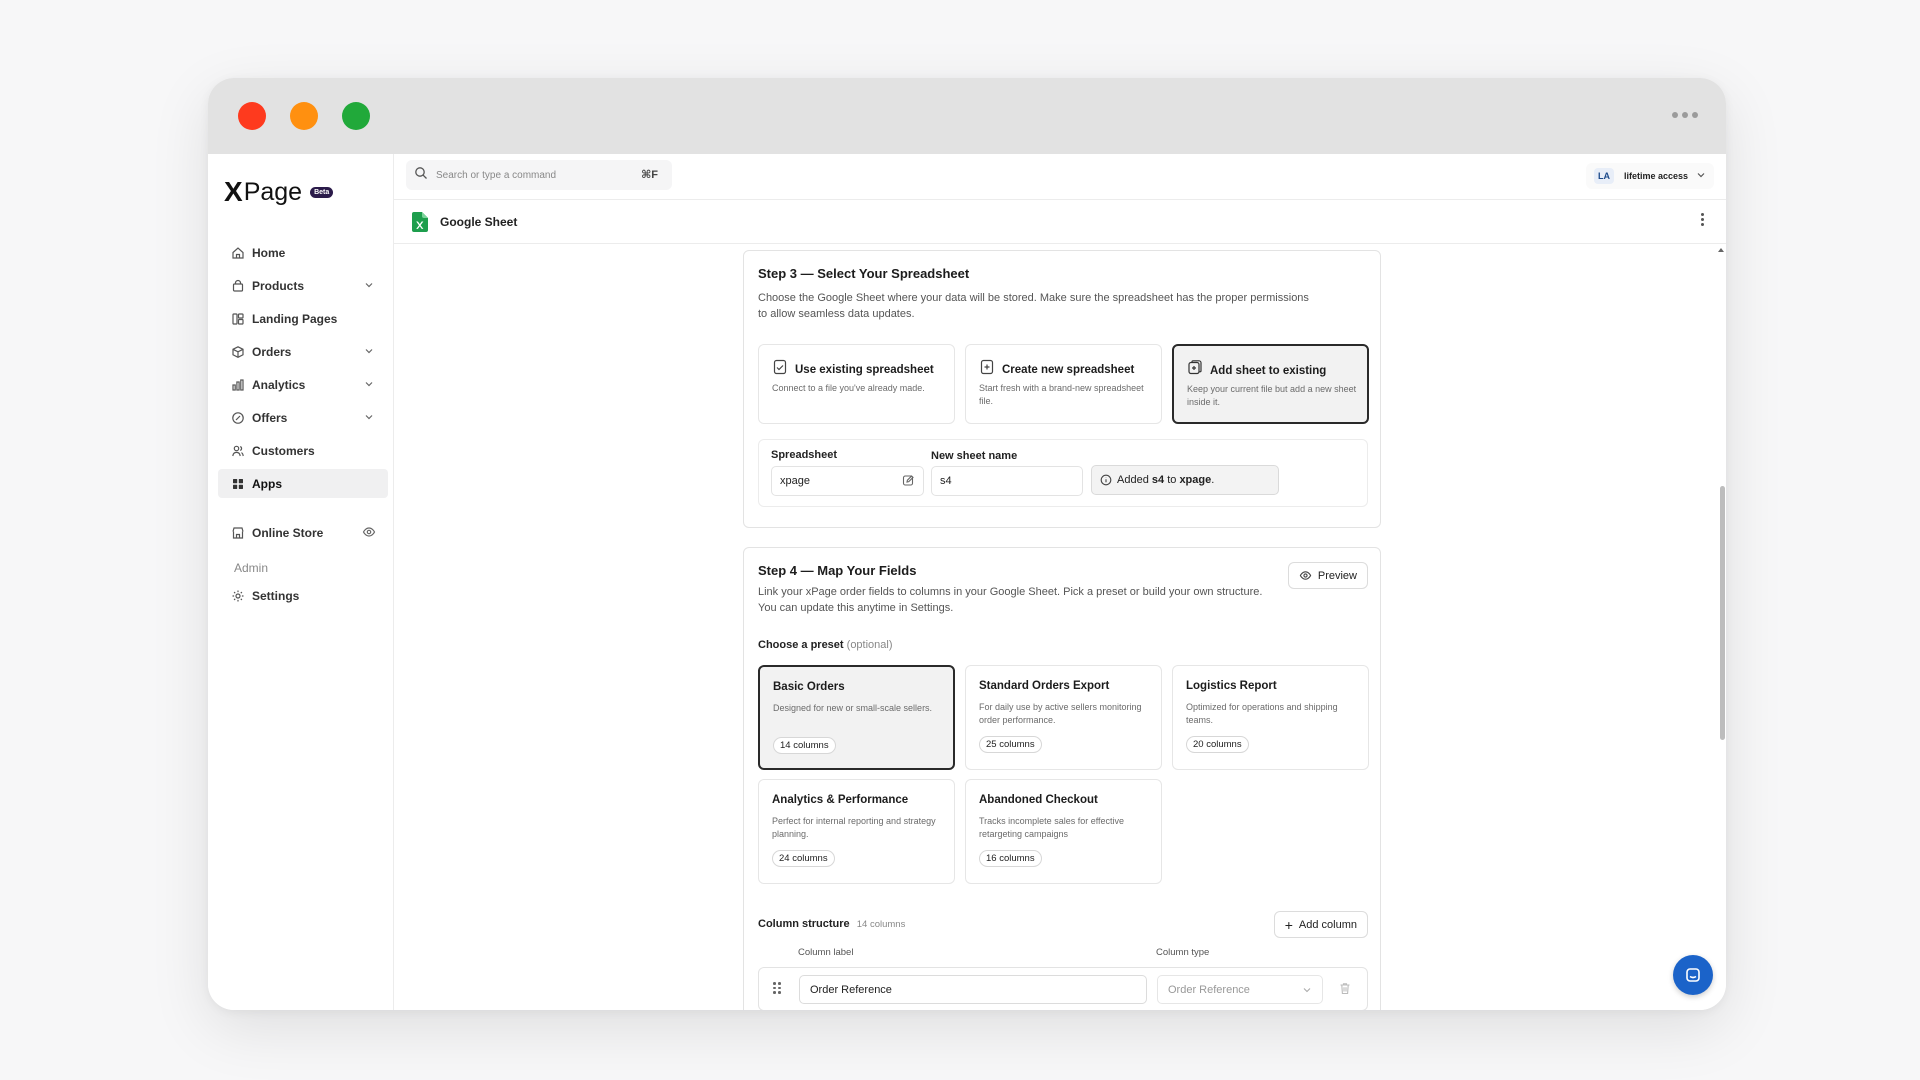 The height and width of the screenshot is (1080, 1920). What do you see at coordinates (269, 252) in the screenshot?
I see `sidebar-item-label: Home` at bounding box center [269, 252].